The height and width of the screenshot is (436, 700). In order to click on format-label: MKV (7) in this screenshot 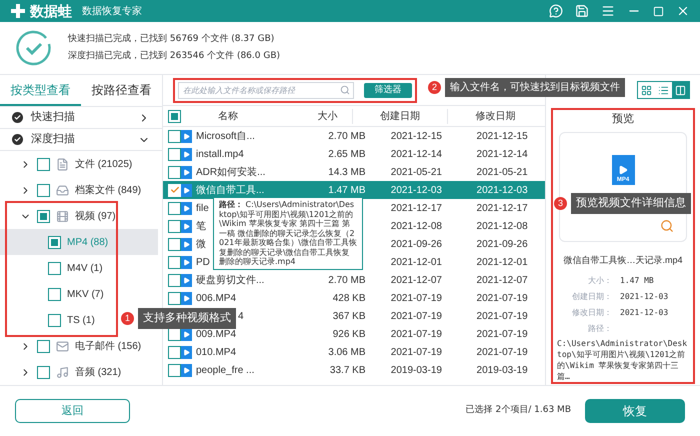, I will do `click(85, 294)`.